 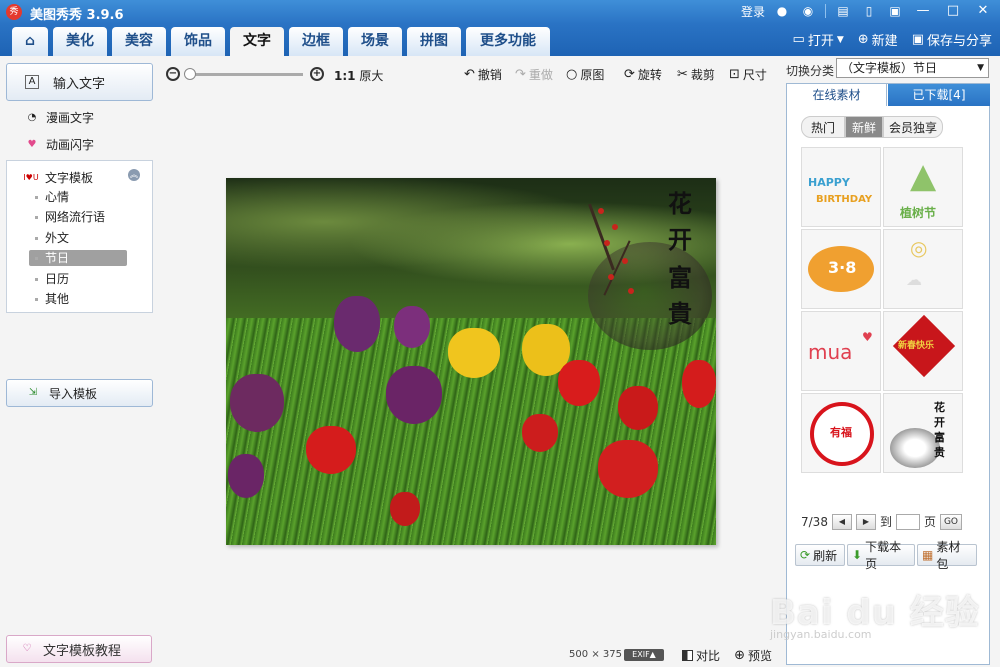 I want to click on template-item: 其他, so click(x=78, y=299).